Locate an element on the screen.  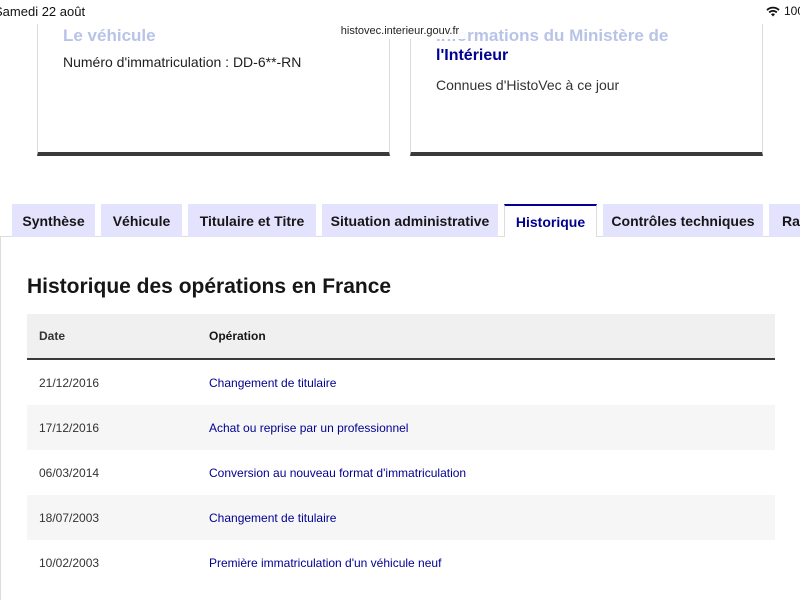
tab-vehicule: Véhicule is located at coordinates (141, 220).